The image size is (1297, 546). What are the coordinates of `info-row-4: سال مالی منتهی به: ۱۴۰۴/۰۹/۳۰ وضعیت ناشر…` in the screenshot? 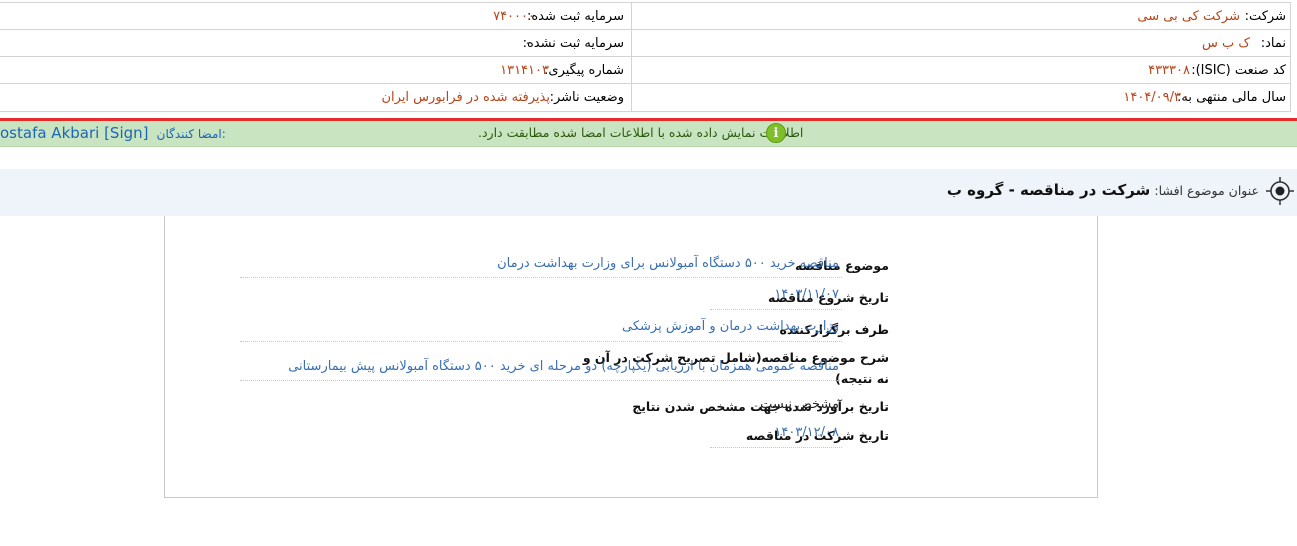 It's located at (645, 97).